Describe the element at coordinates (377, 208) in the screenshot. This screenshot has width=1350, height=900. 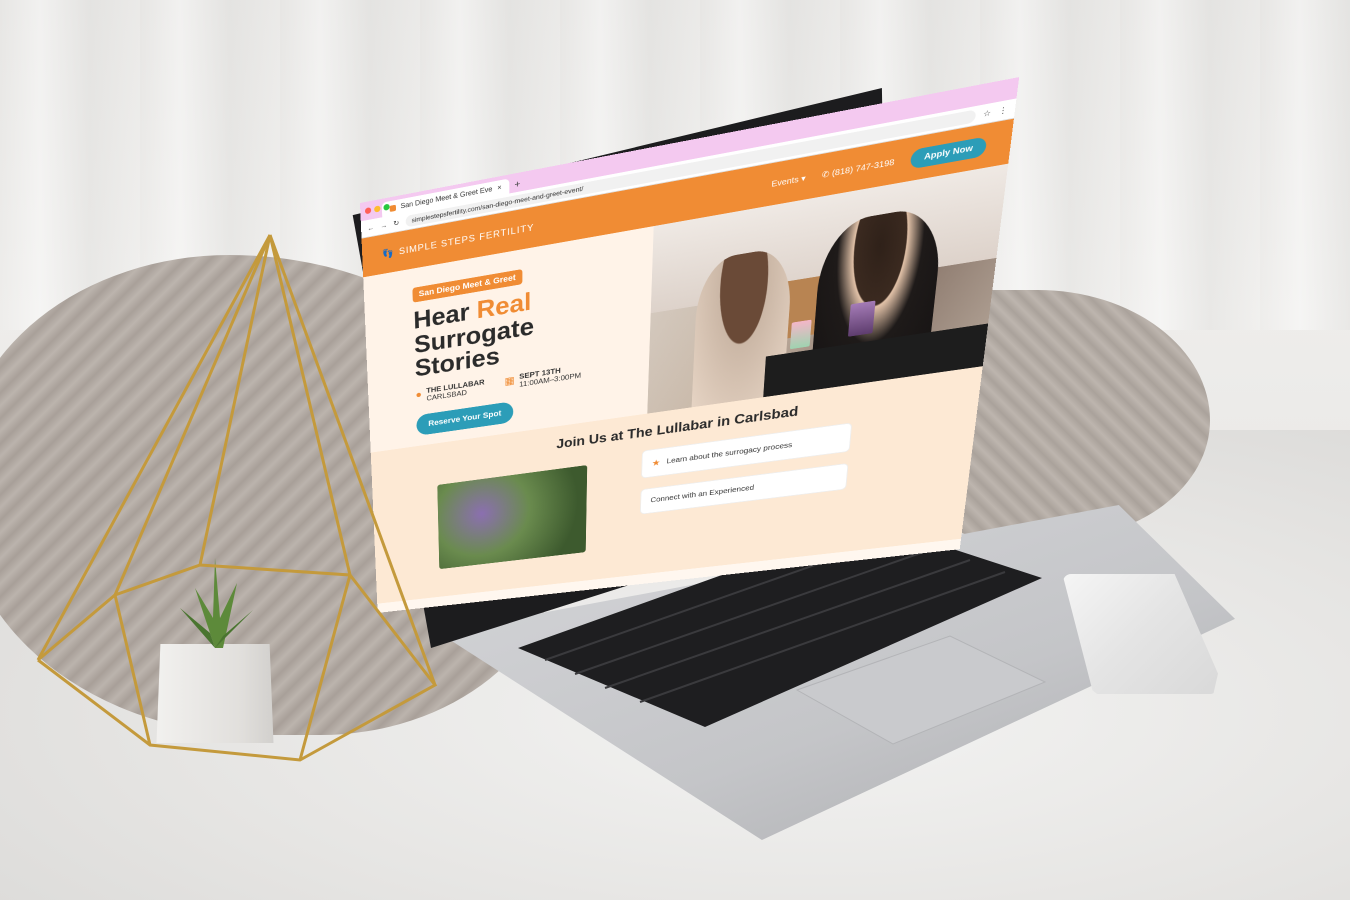
I see `minimize-window-icon` at that location.